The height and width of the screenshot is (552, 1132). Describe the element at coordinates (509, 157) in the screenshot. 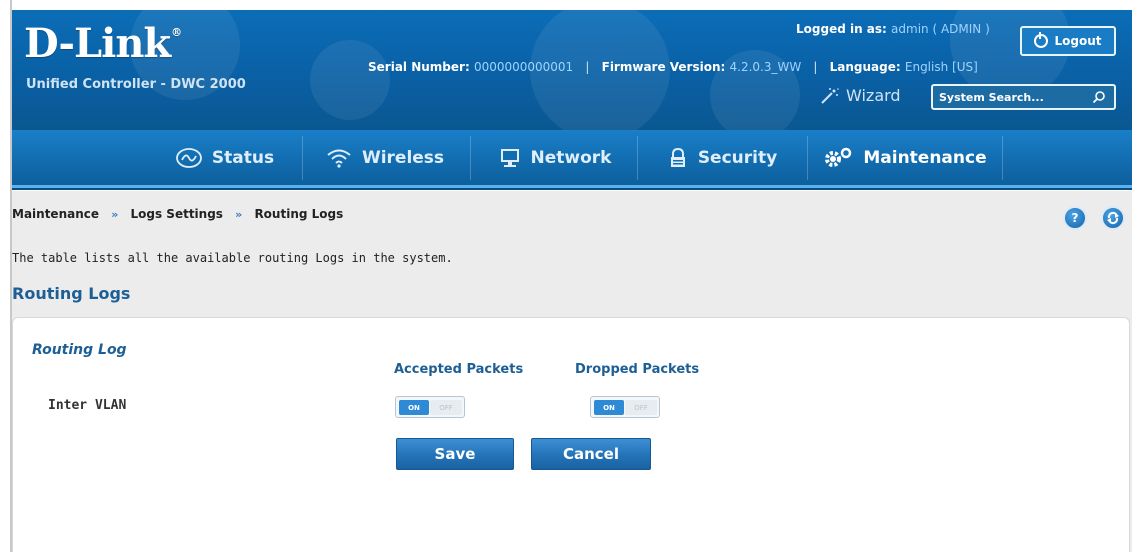

I see `network-icon` at that location.